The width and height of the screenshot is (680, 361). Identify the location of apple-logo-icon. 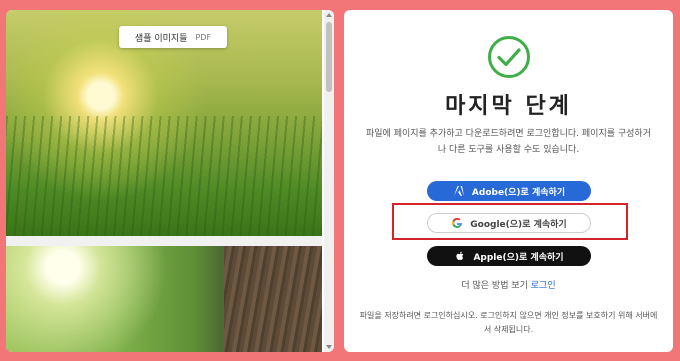
(460, 256).